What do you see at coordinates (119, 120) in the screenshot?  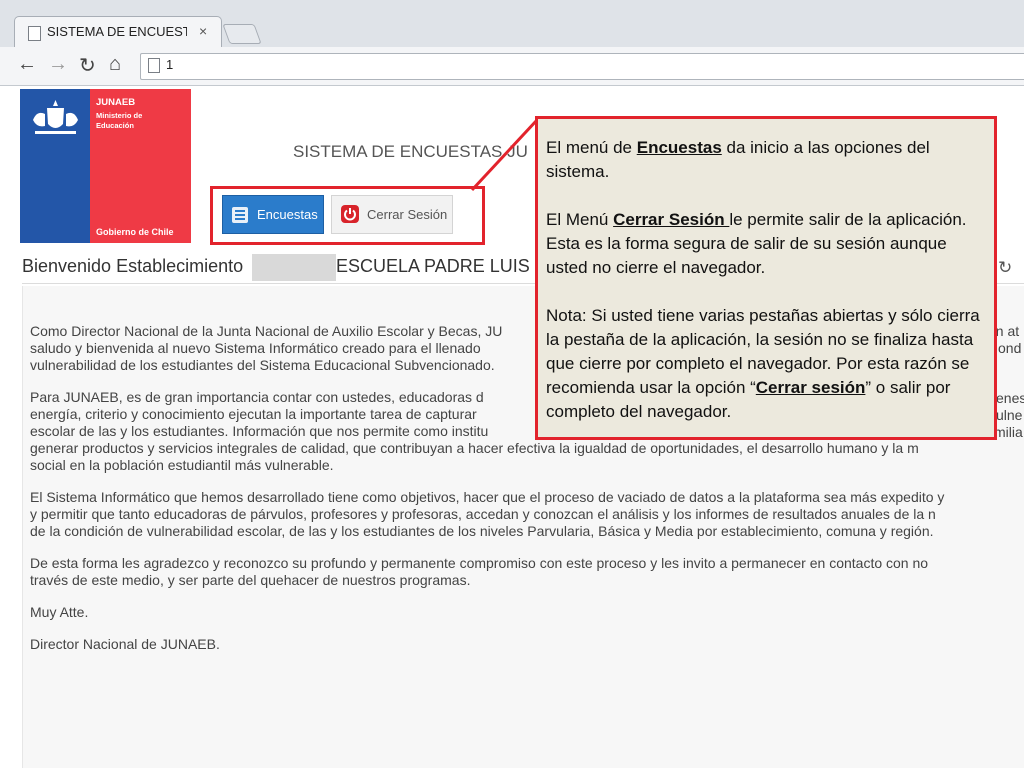 I see `logo-ministry: Ministerio de Educación` at bounding box center [119, 120].